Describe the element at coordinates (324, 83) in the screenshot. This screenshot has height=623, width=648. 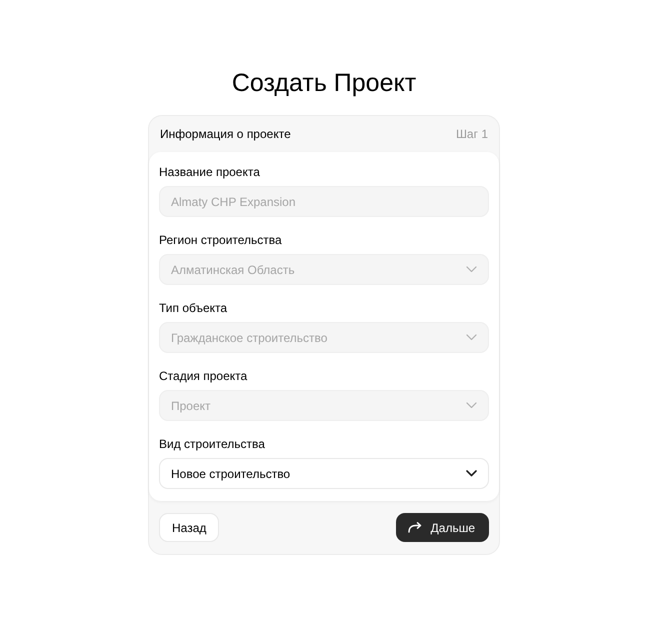
I see `page-title: Создать Проект` at that location.